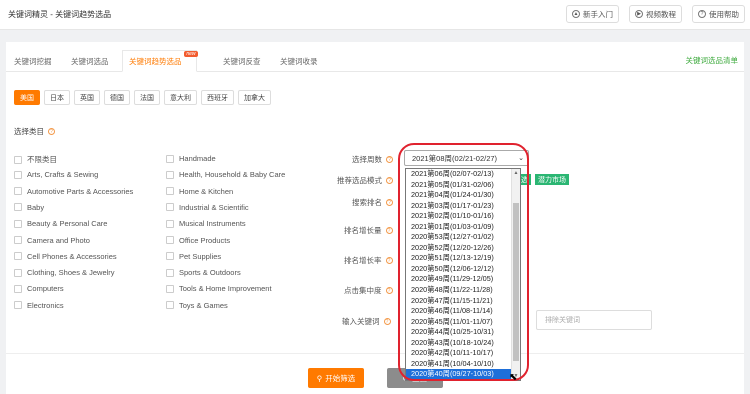 The width and height of the screenshot is (750, 394). Describe the element at coordinates (459, 174) in the screenshot. I see `week-option: 2021第06周(02/07-02/13)` at that location.